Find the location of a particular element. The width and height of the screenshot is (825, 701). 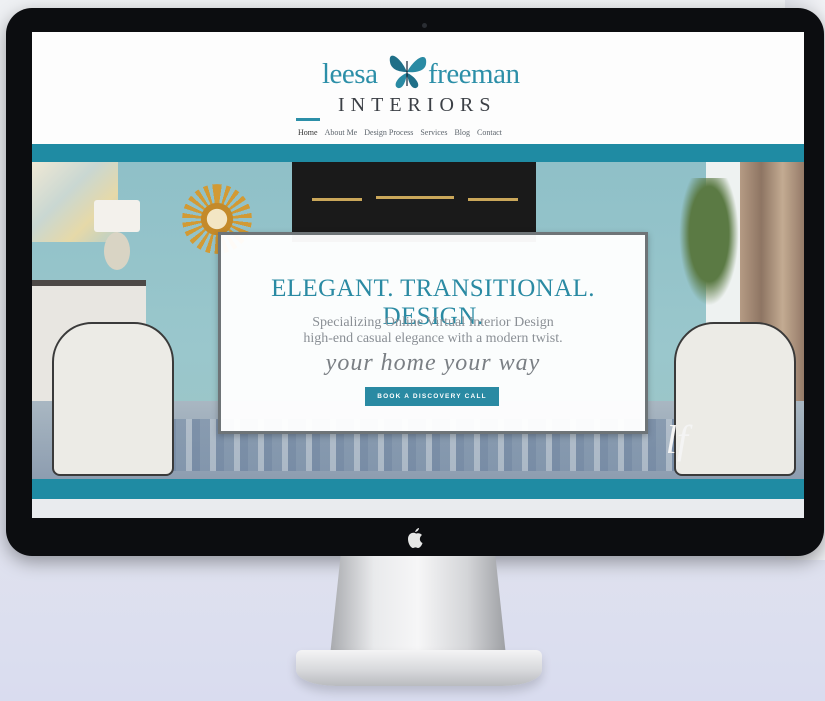

monitor-stand-neck is located at coordinates (418, 606).